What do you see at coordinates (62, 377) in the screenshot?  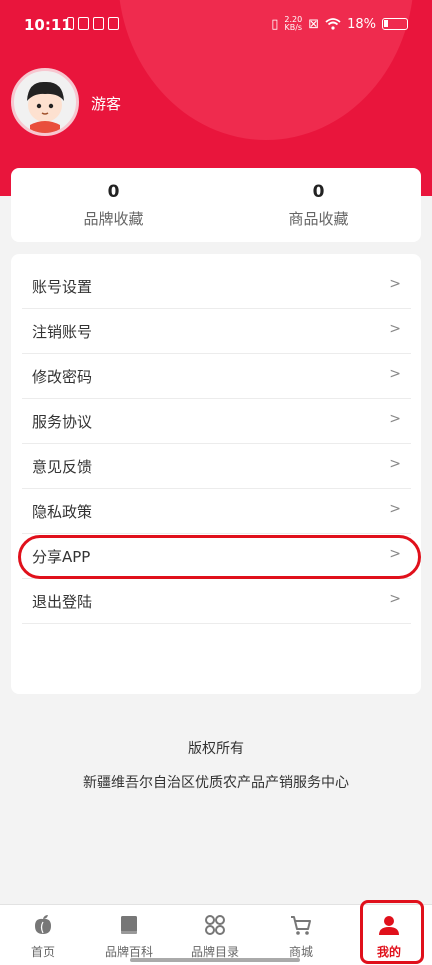 I see `menu-item-label: 修改密码` at bounding box center [62, 377].